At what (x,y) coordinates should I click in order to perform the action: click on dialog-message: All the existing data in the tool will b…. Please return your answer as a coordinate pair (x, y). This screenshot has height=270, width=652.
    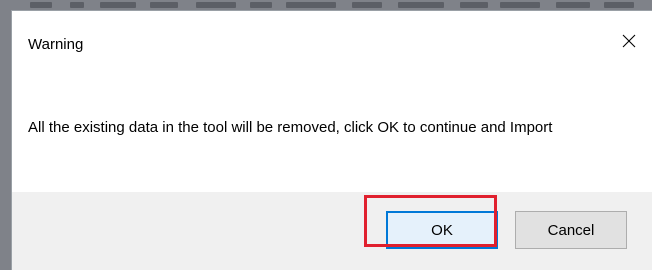
    Looking at the image, I should click on (290, 127).